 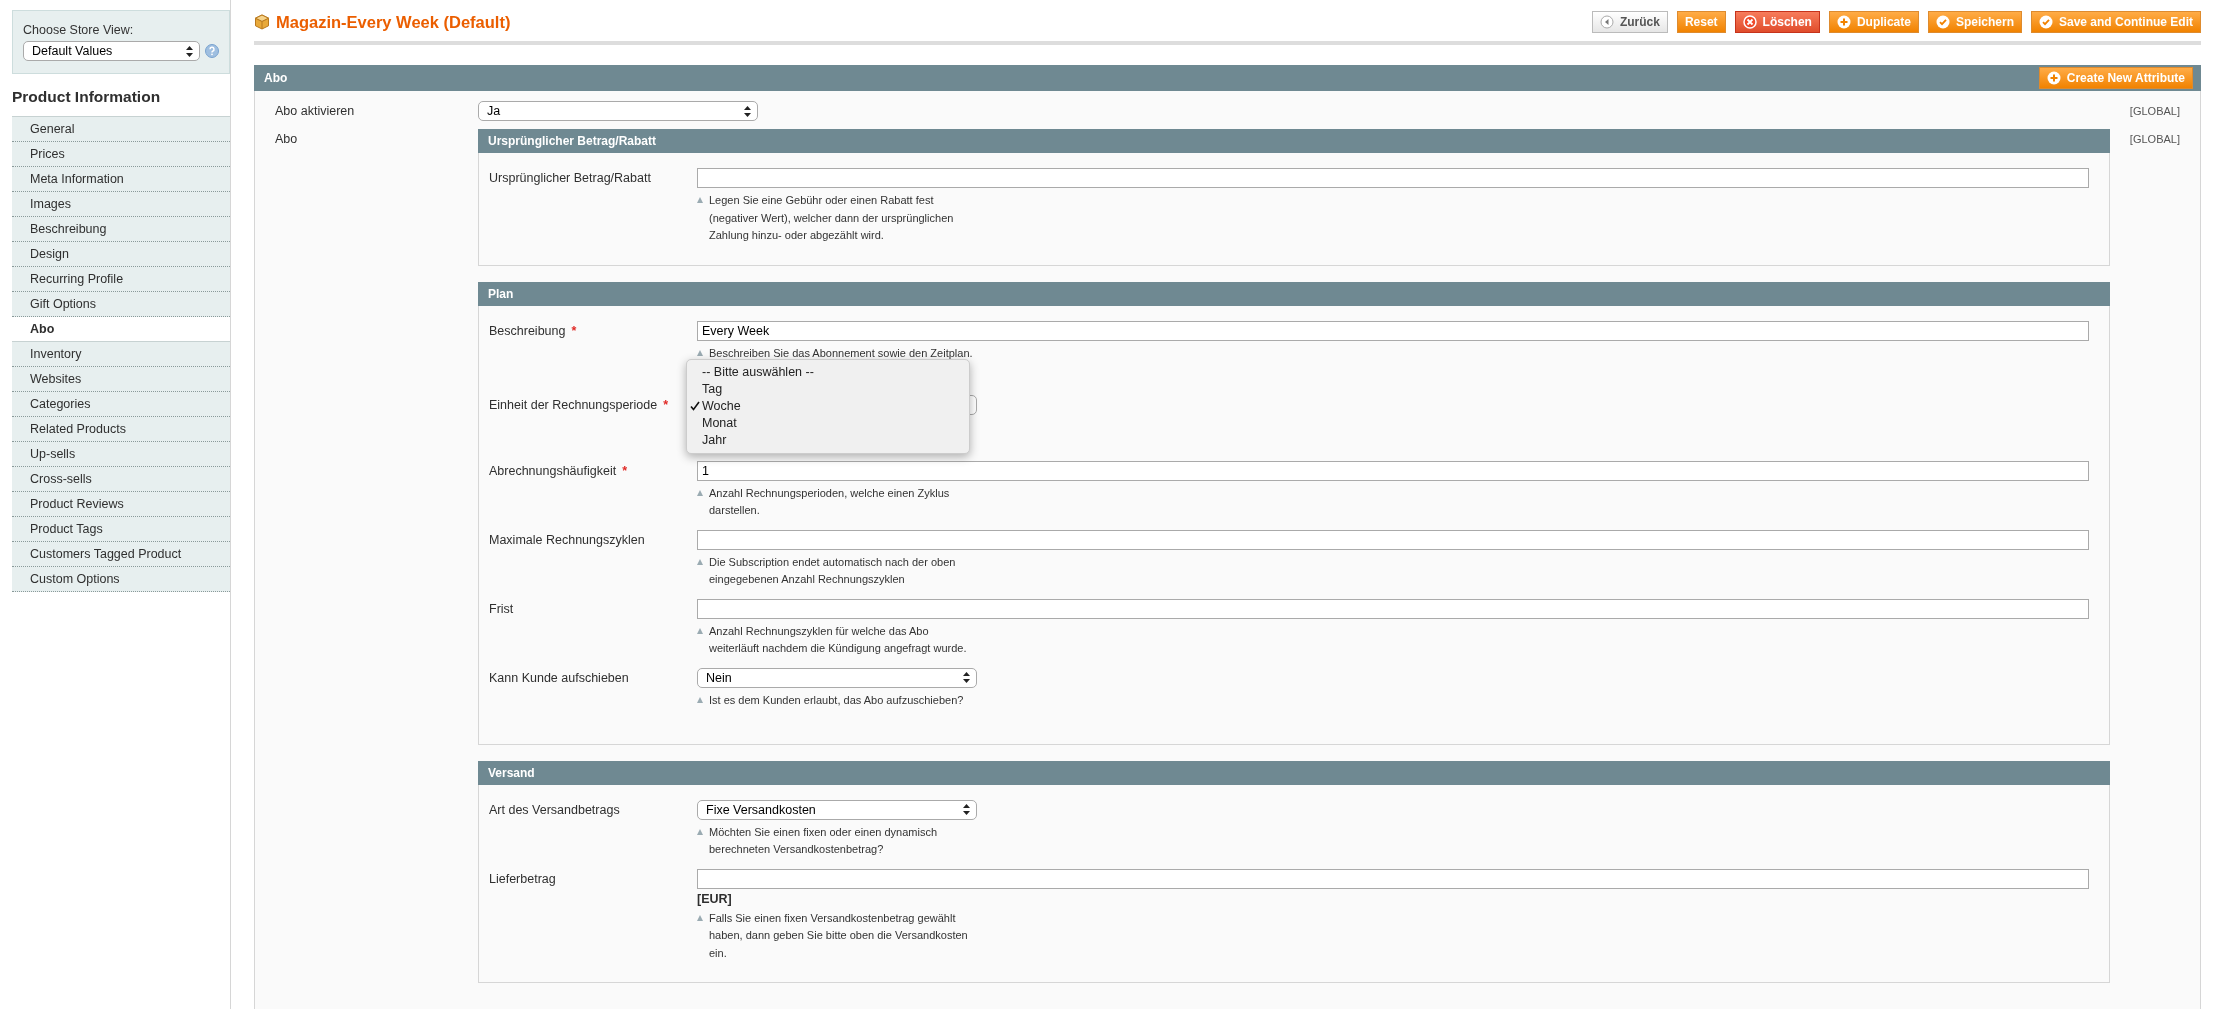 I want to click on sidebar-tab: Prices, so click(x=121, y=154).